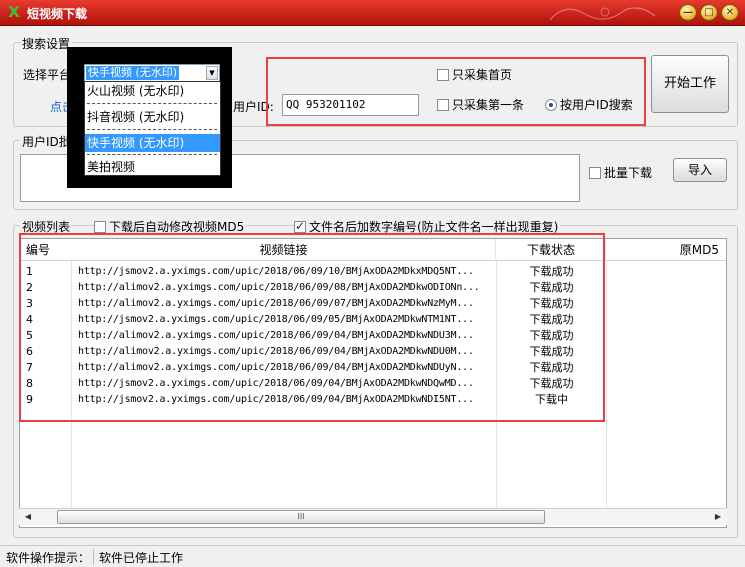  Describe the element at coordinates (482, 75) in the screenshot. I see `only-first-page-label: 只采集首页` at that location.